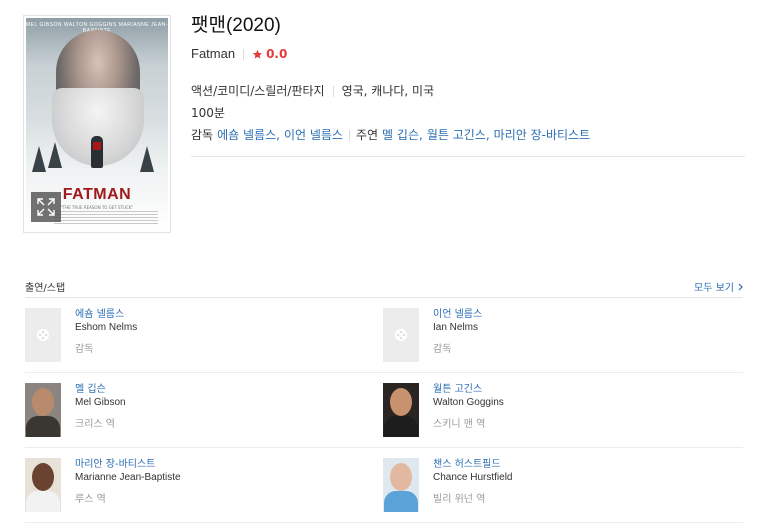  I want to click on person-name-link: 마리안 장-바티스트, so click(128, 464).